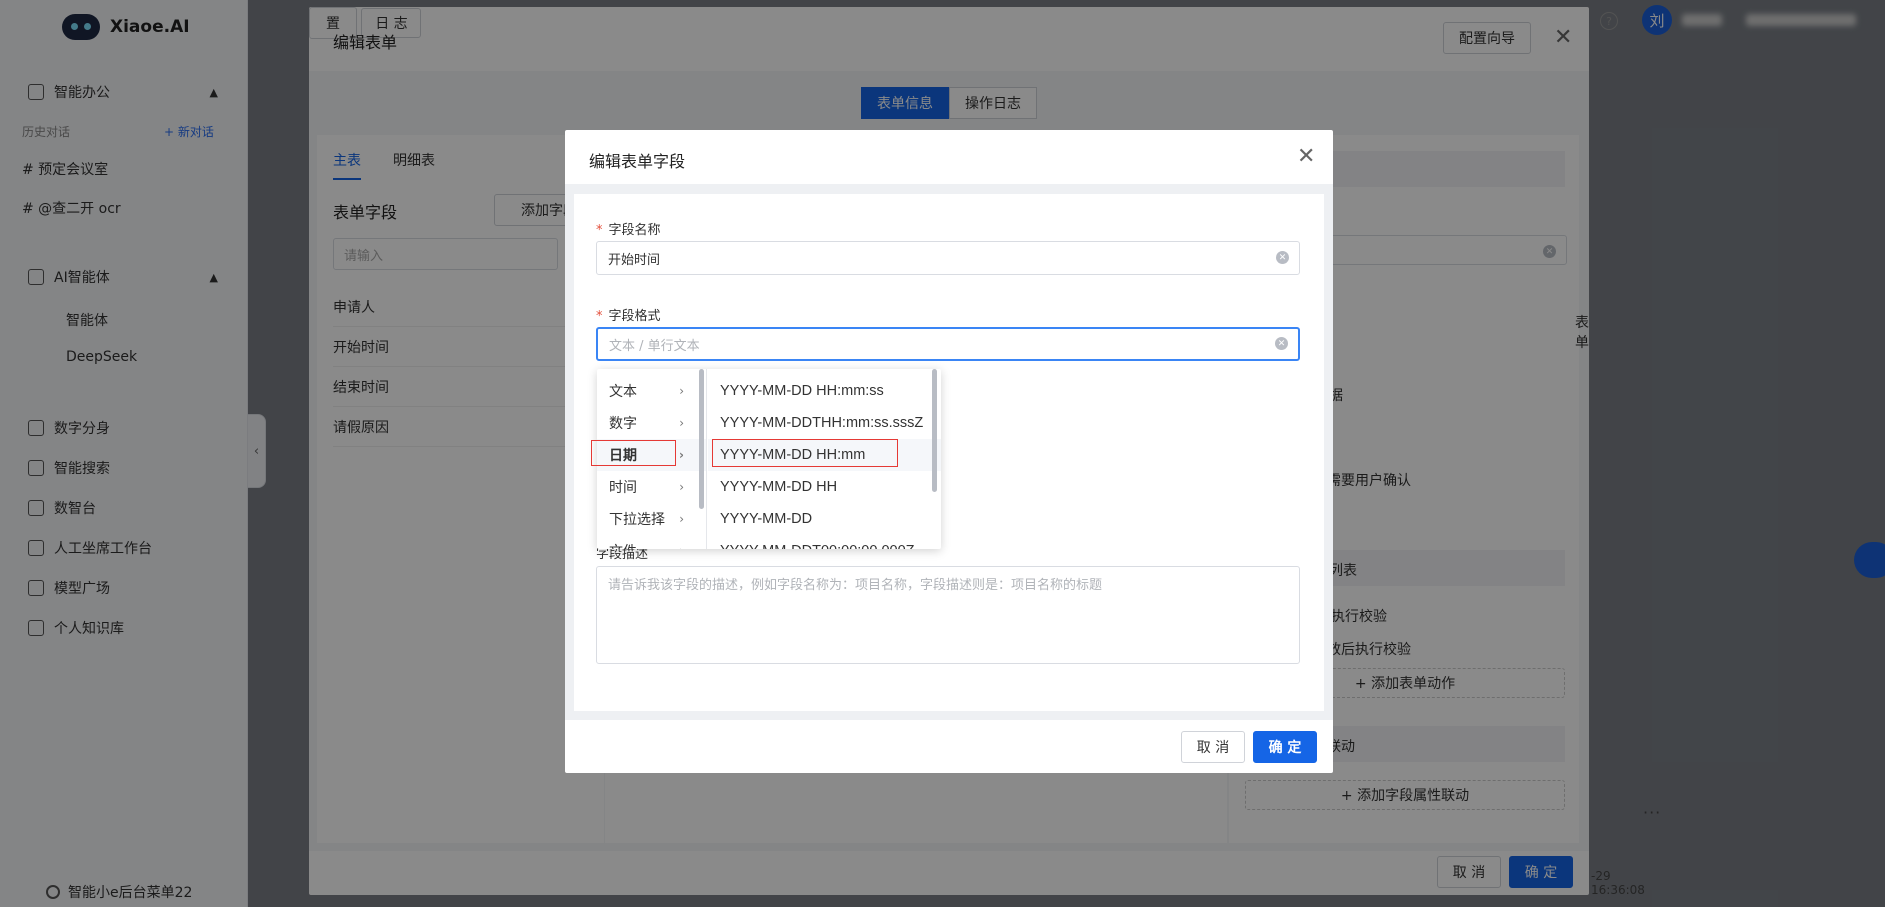 The height and width of the screenshot is (907, 1885). I want to click on format-option: YYYY-MM-DD HH, so click(824, 487).